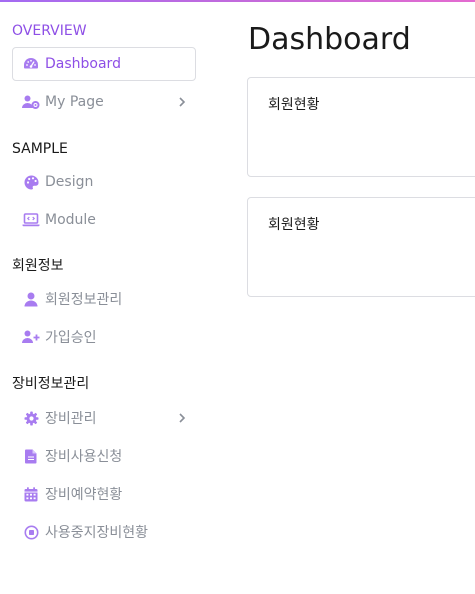  Describe the element at coordinates (40, 149) in the screenshot. I see `section-title-sample: SAMPLE` at that location.